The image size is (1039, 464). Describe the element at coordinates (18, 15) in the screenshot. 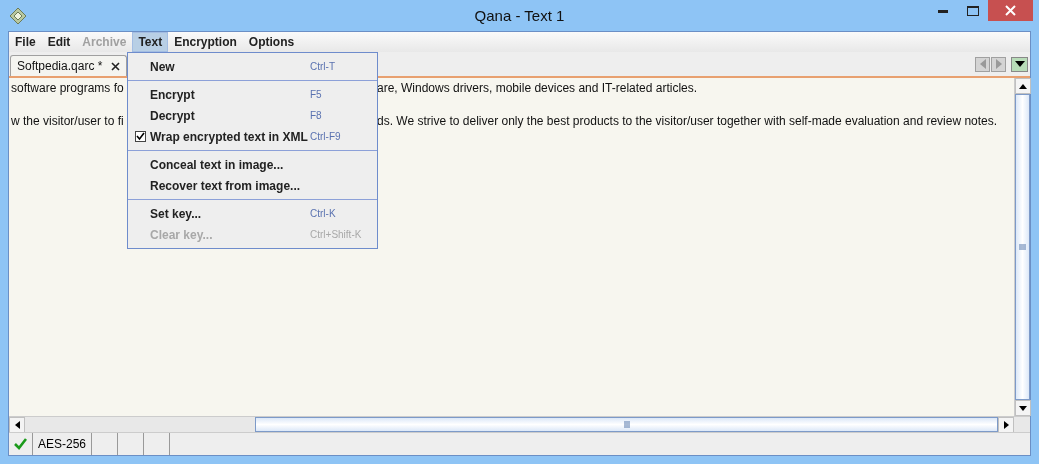

I see `app-logo-icon` at that location.